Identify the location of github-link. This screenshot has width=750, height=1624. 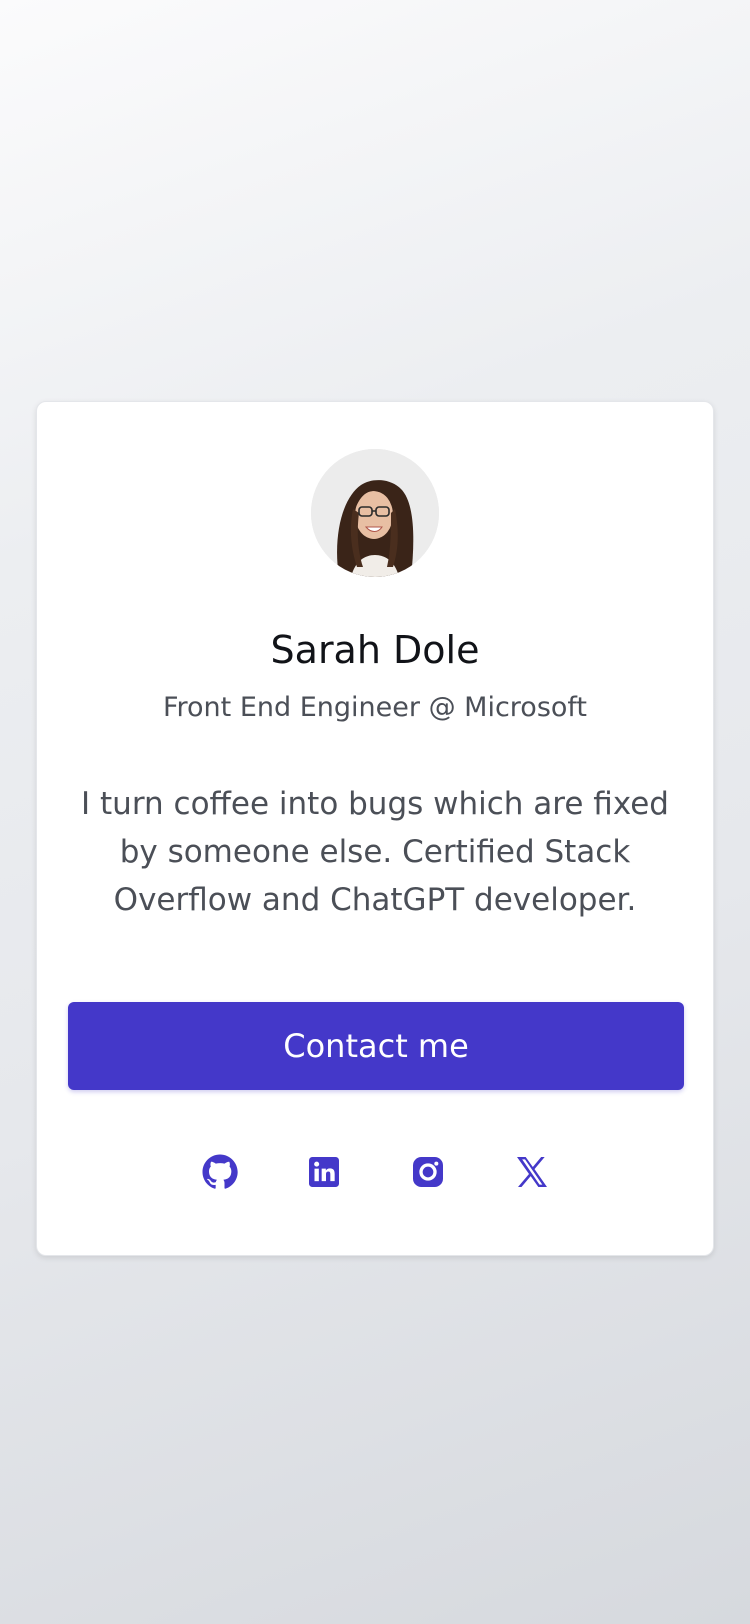
(220, 1172).